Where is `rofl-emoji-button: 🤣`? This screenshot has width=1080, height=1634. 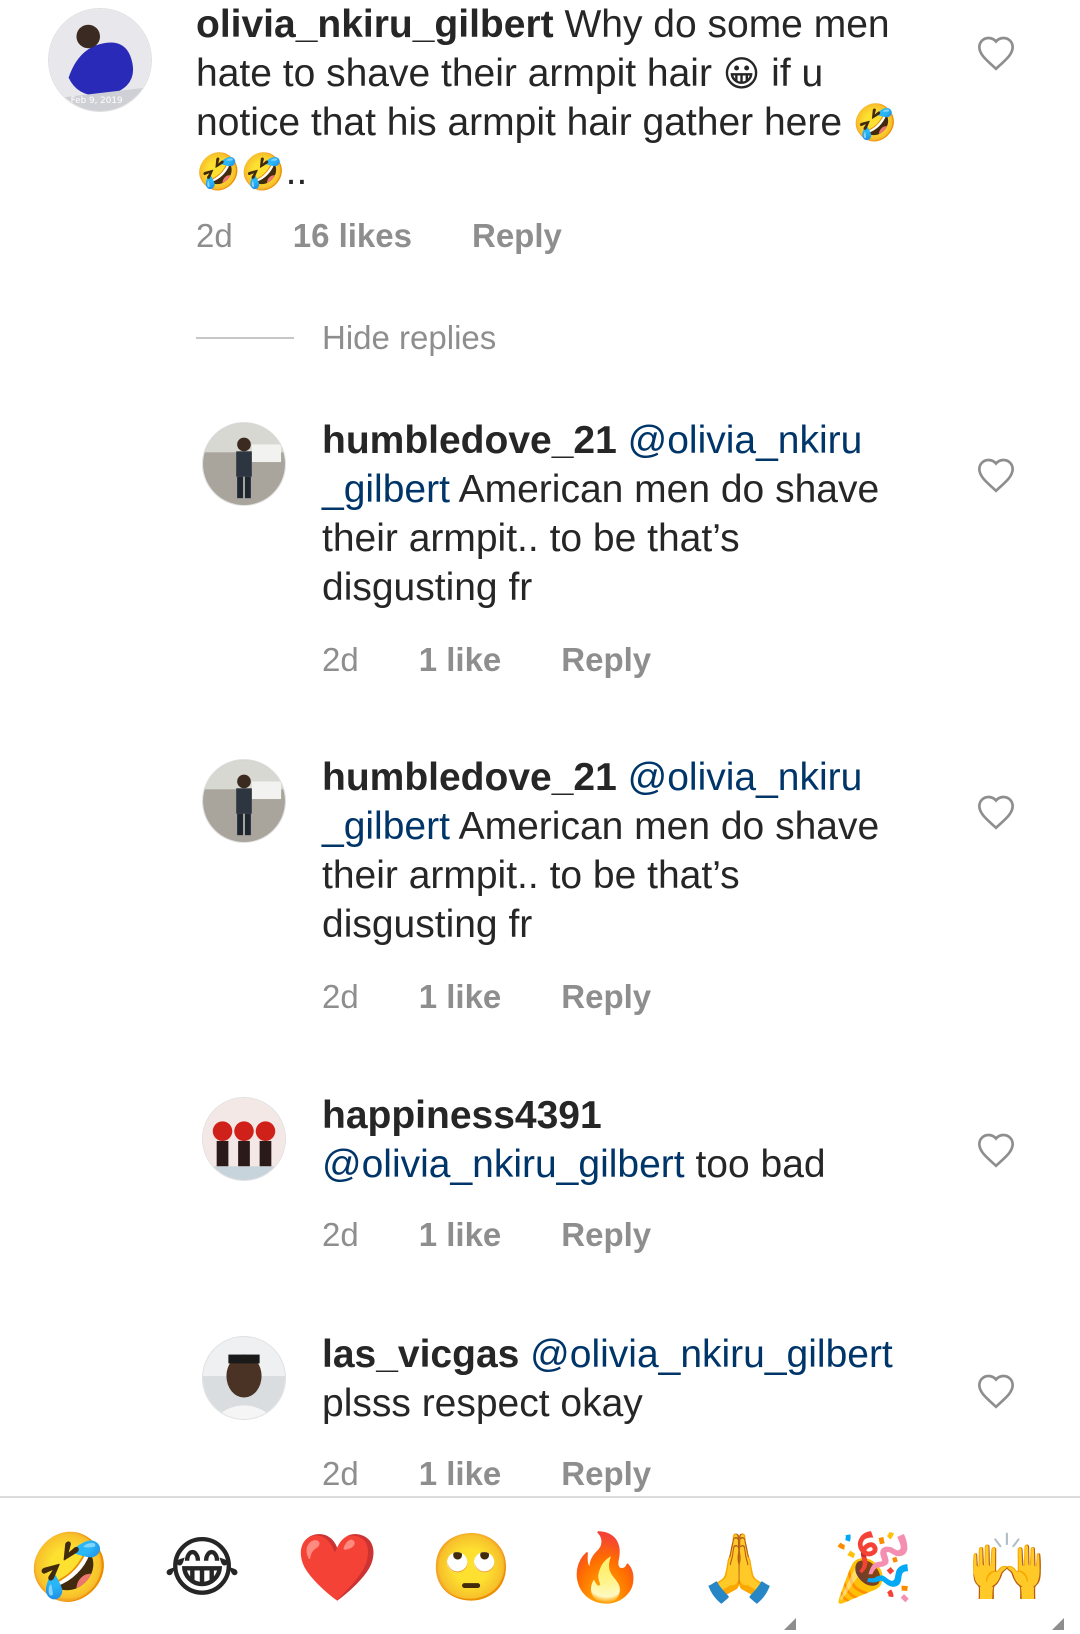
rofl-emoji-button: 🤣 is located at coordinates (69, 1568).